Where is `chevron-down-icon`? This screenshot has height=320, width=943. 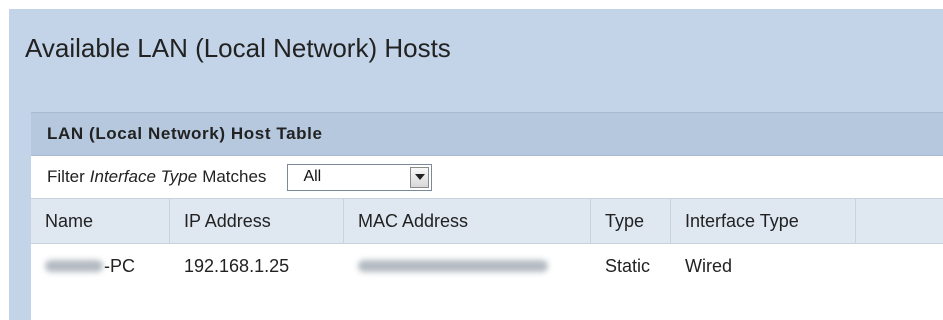
chevron-down-icon is located at coordinates (420, 177).